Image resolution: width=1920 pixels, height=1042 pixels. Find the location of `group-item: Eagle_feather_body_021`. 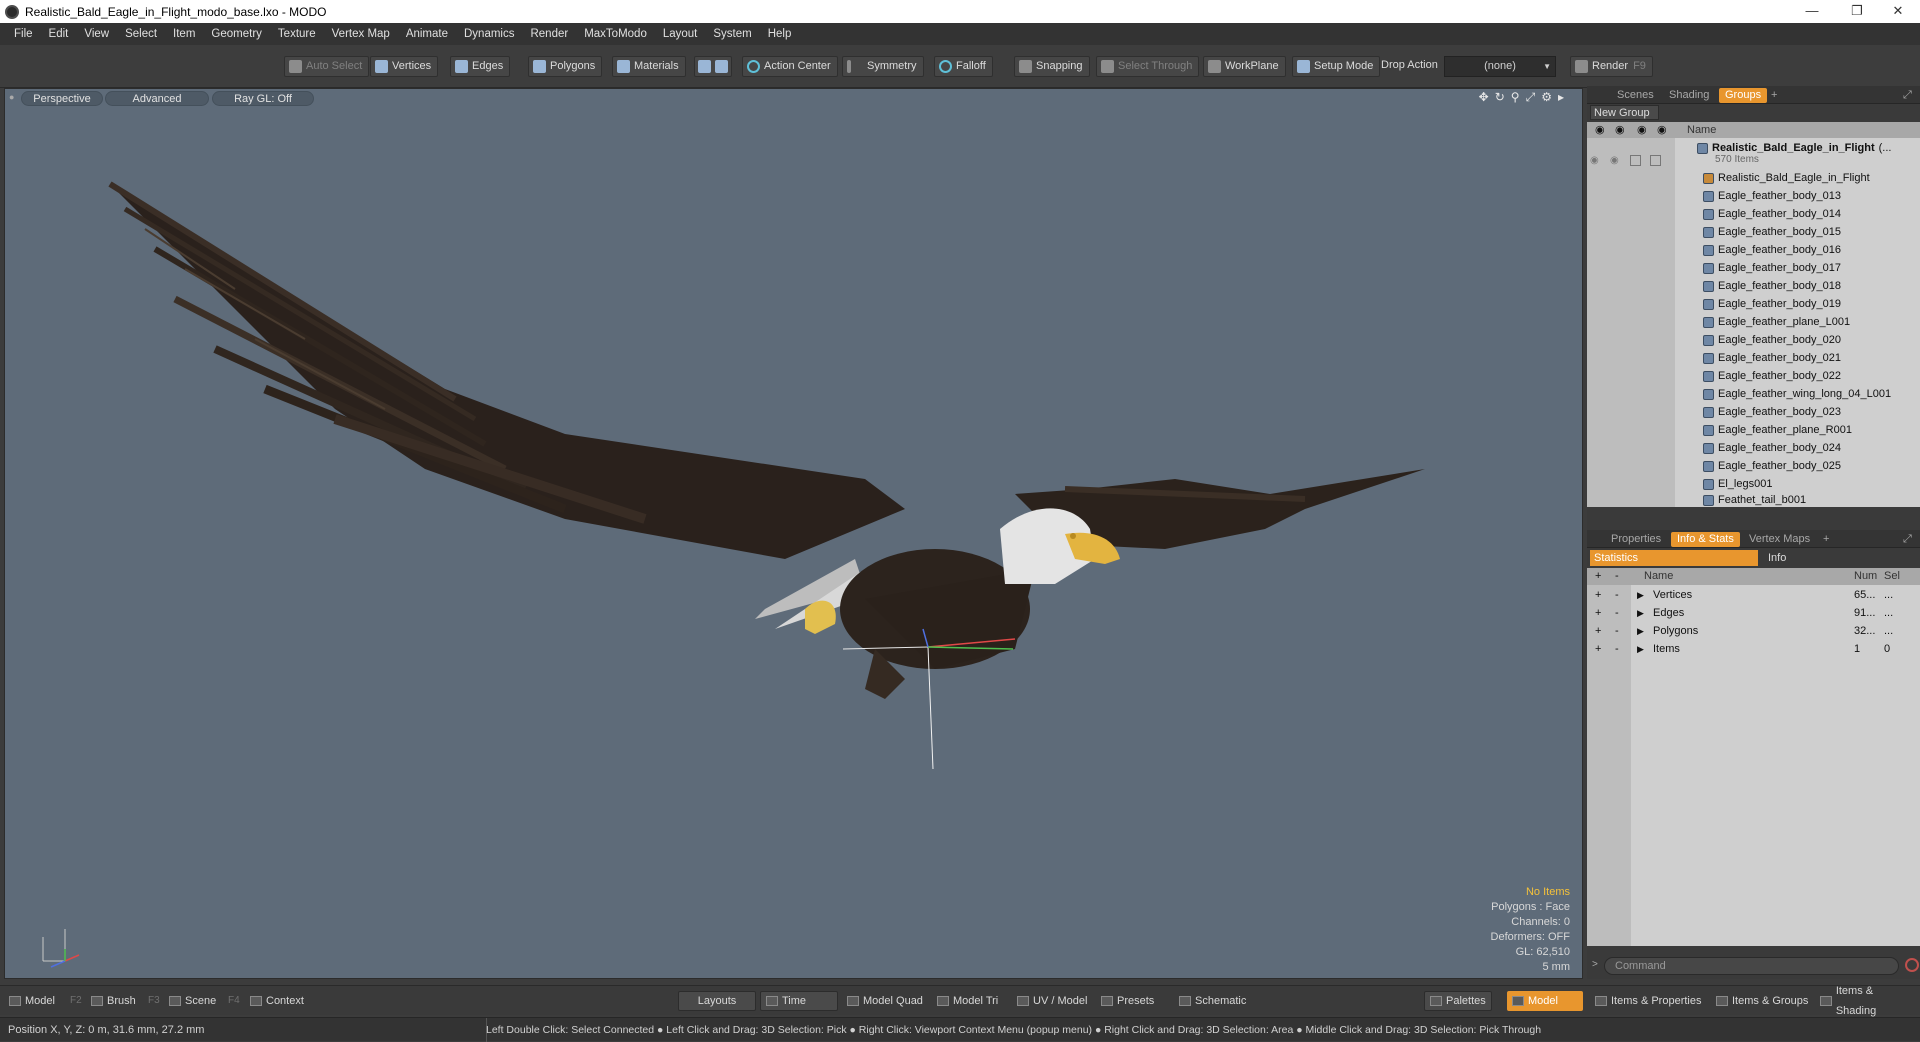

group-item: Eagle_feather_body_021 is located at coordinates (1772, 358).